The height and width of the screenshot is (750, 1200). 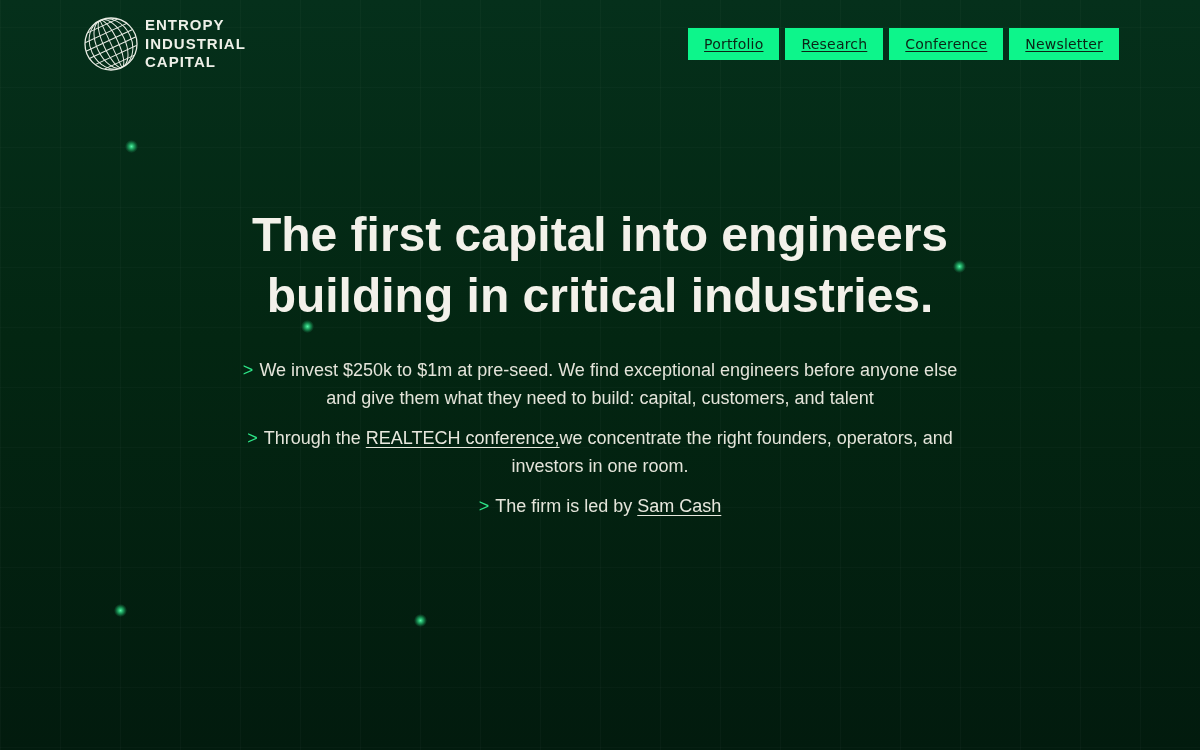 What do you see at coordinates (600, 265) in the screenshot?
I see `hero-heading: The first capital into engineers building in critical industries.` at bounding box center [600, 265].